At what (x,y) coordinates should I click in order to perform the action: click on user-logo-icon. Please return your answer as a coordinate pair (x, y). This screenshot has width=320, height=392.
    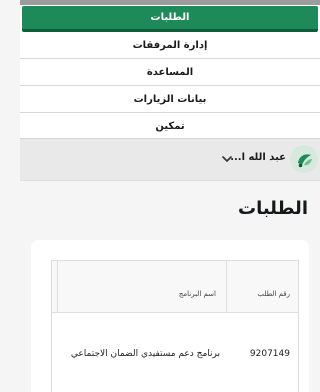
    Looking at the image, I should click on (305, 161).